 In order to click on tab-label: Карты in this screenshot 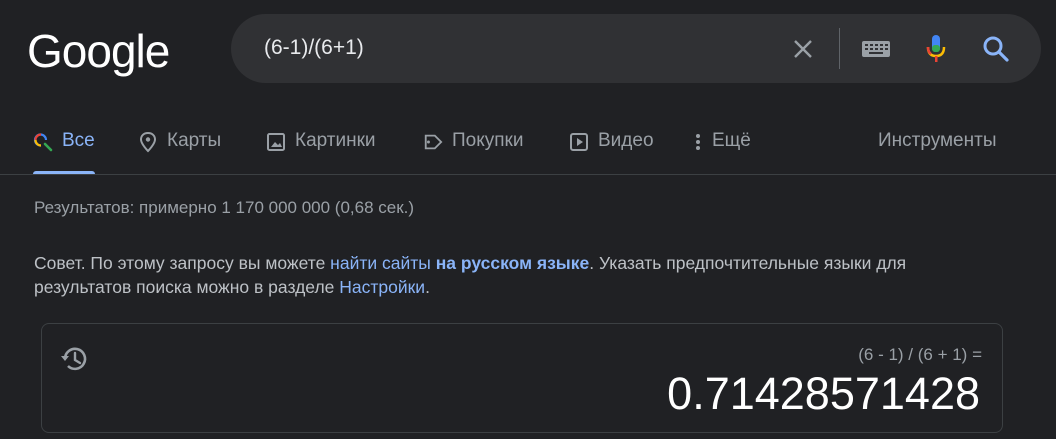, I will do `click(194, 140)`.